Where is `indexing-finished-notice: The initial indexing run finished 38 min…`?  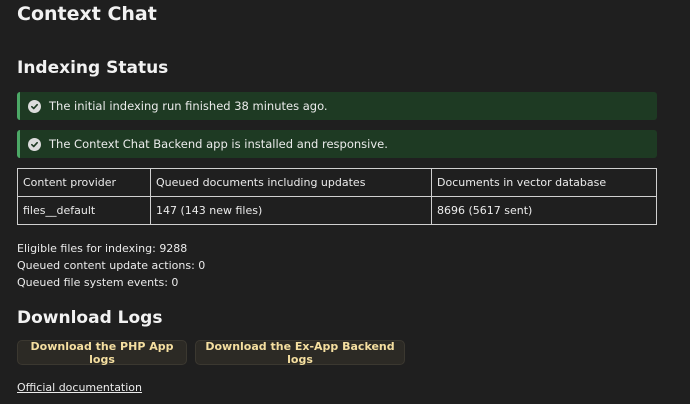 indexing-finished-notice: The initial indexing run finished 38 min… is located at coordinates (337, 106).